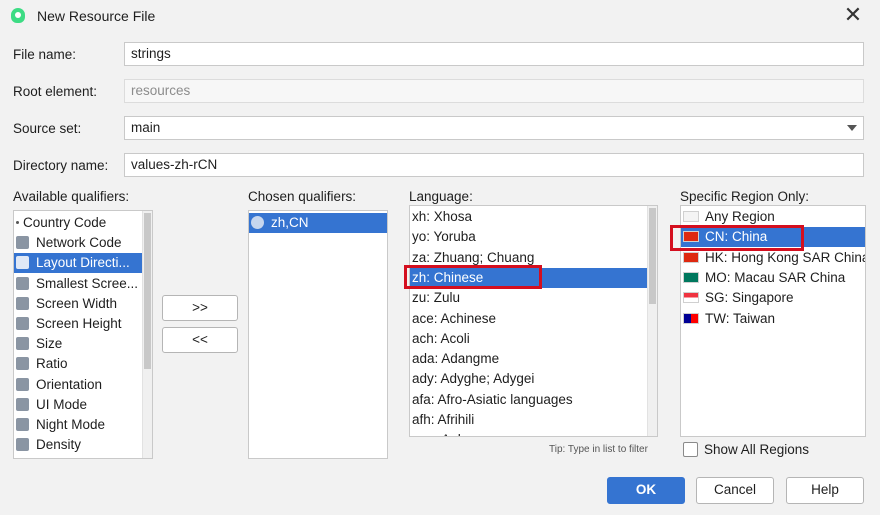  I want to click on remove-qualifier-button: <<, so click(200, 340).